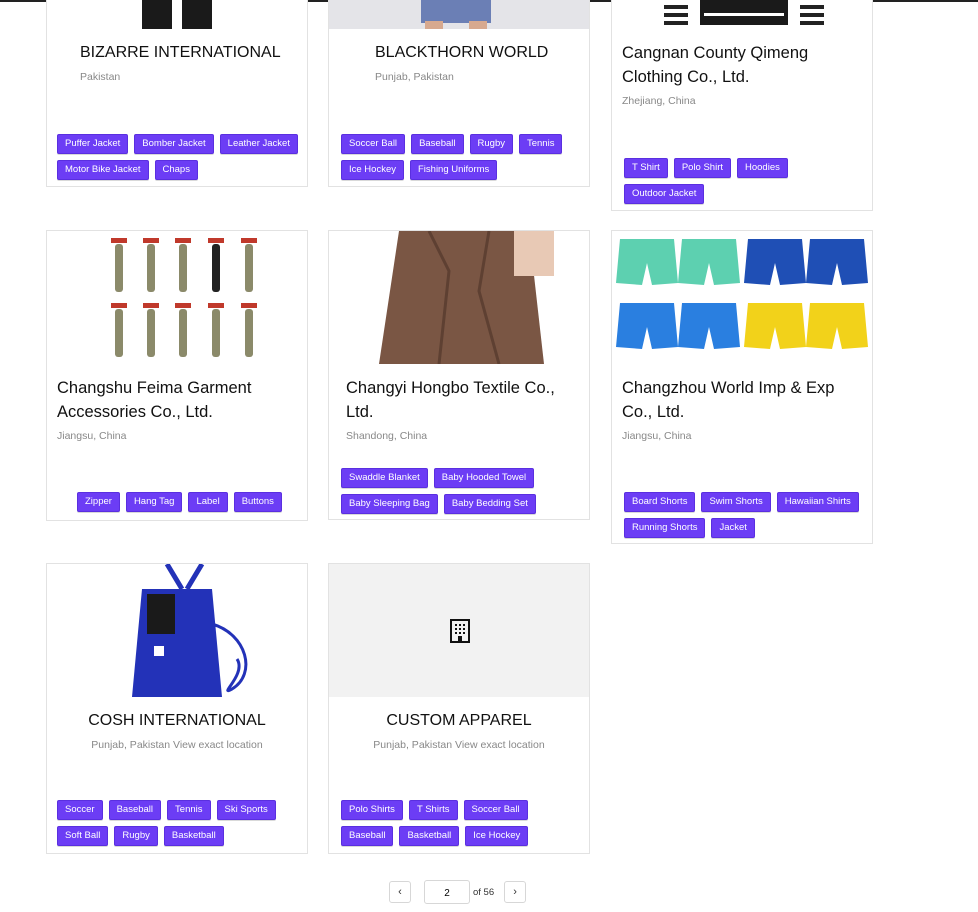  I want to click on tag: Ski Sports, so click(246, 810).